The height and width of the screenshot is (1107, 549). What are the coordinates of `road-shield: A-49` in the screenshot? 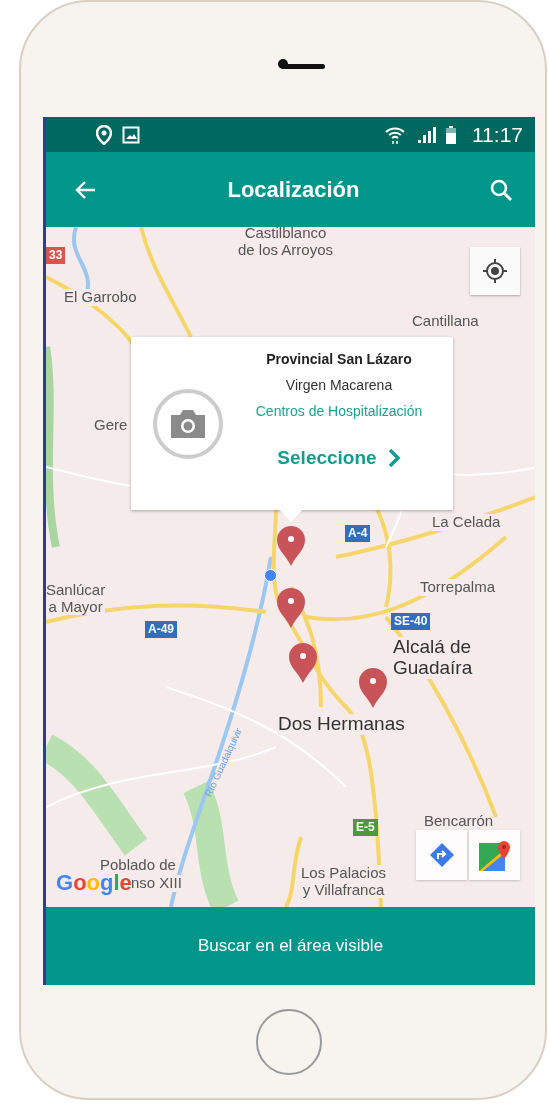 It's located at (161, 630).